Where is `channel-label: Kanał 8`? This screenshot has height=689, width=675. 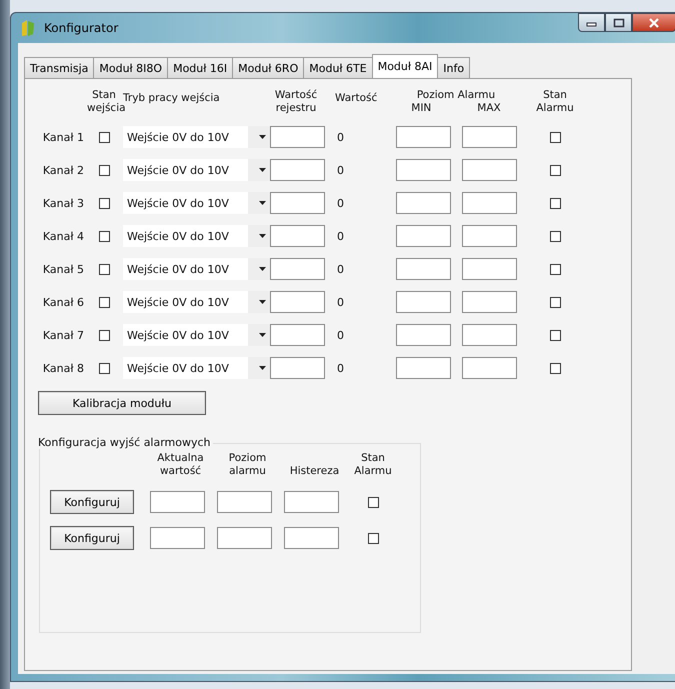
channel-label: Kanał 8 is located at coordinates (63, 368).